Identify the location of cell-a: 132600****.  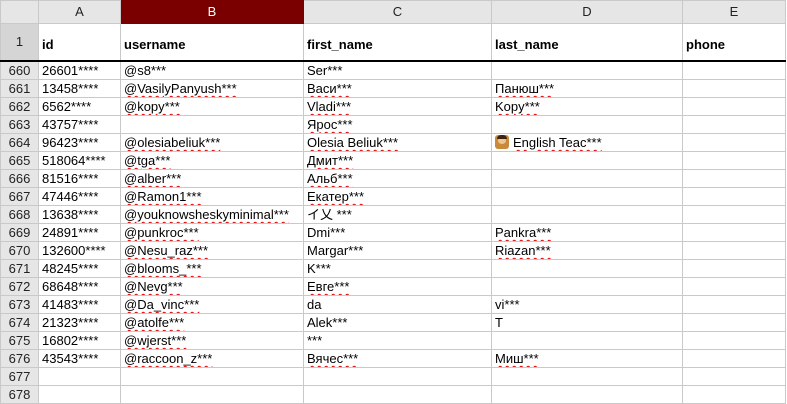
(79, 250).